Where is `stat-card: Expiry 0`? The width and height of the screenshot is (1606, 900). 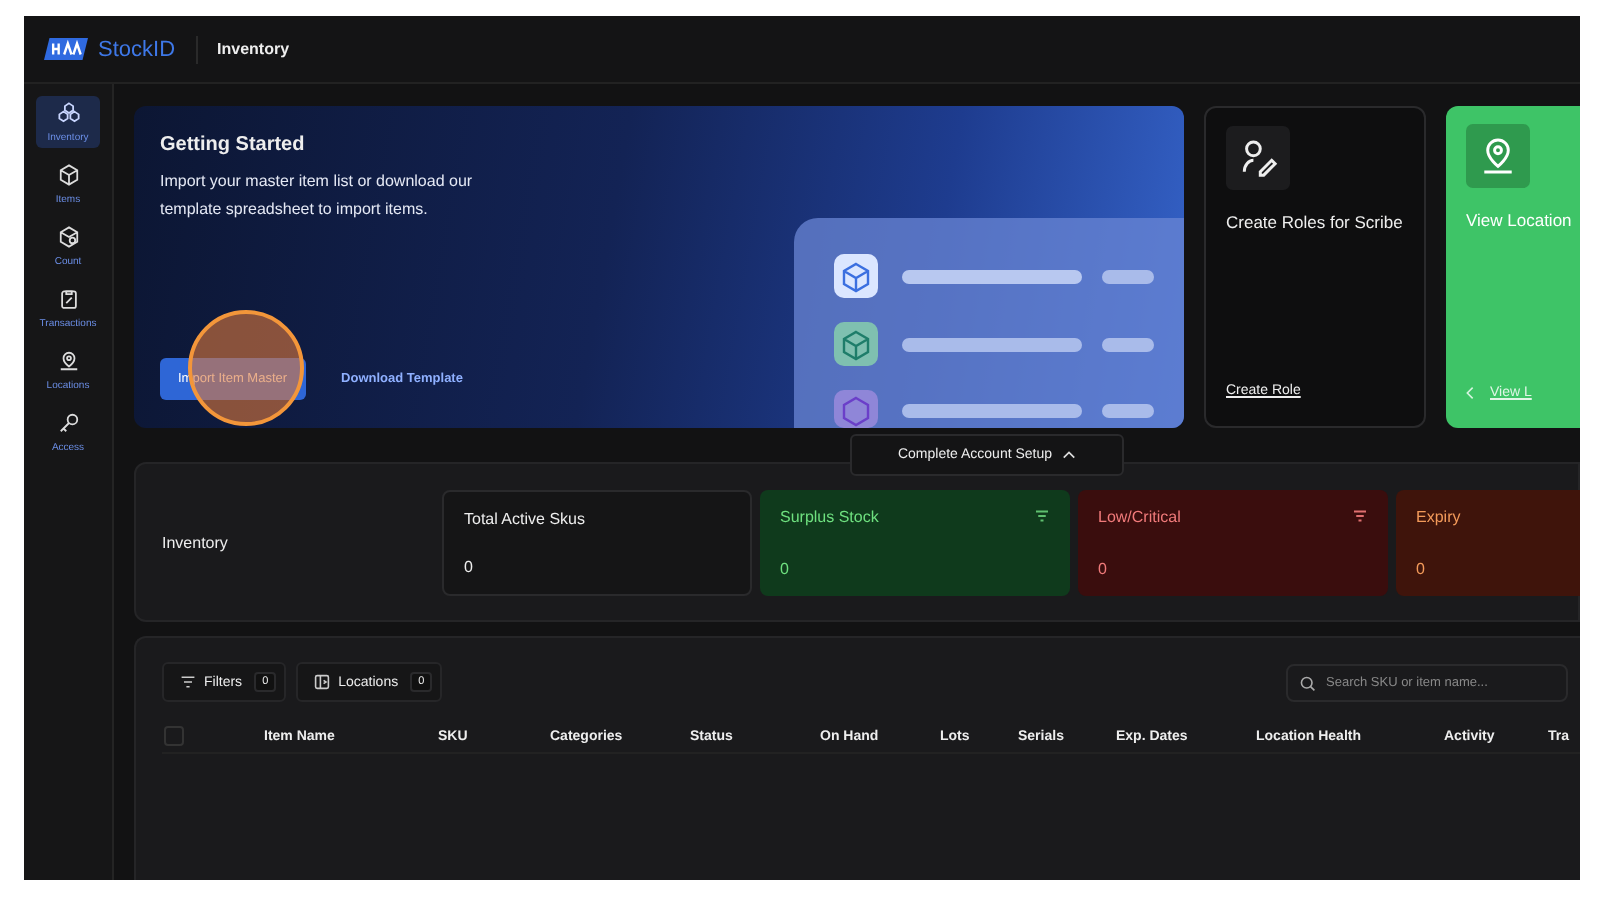 stat-card: Expiry 0 is located at coordinates (1488, 542).